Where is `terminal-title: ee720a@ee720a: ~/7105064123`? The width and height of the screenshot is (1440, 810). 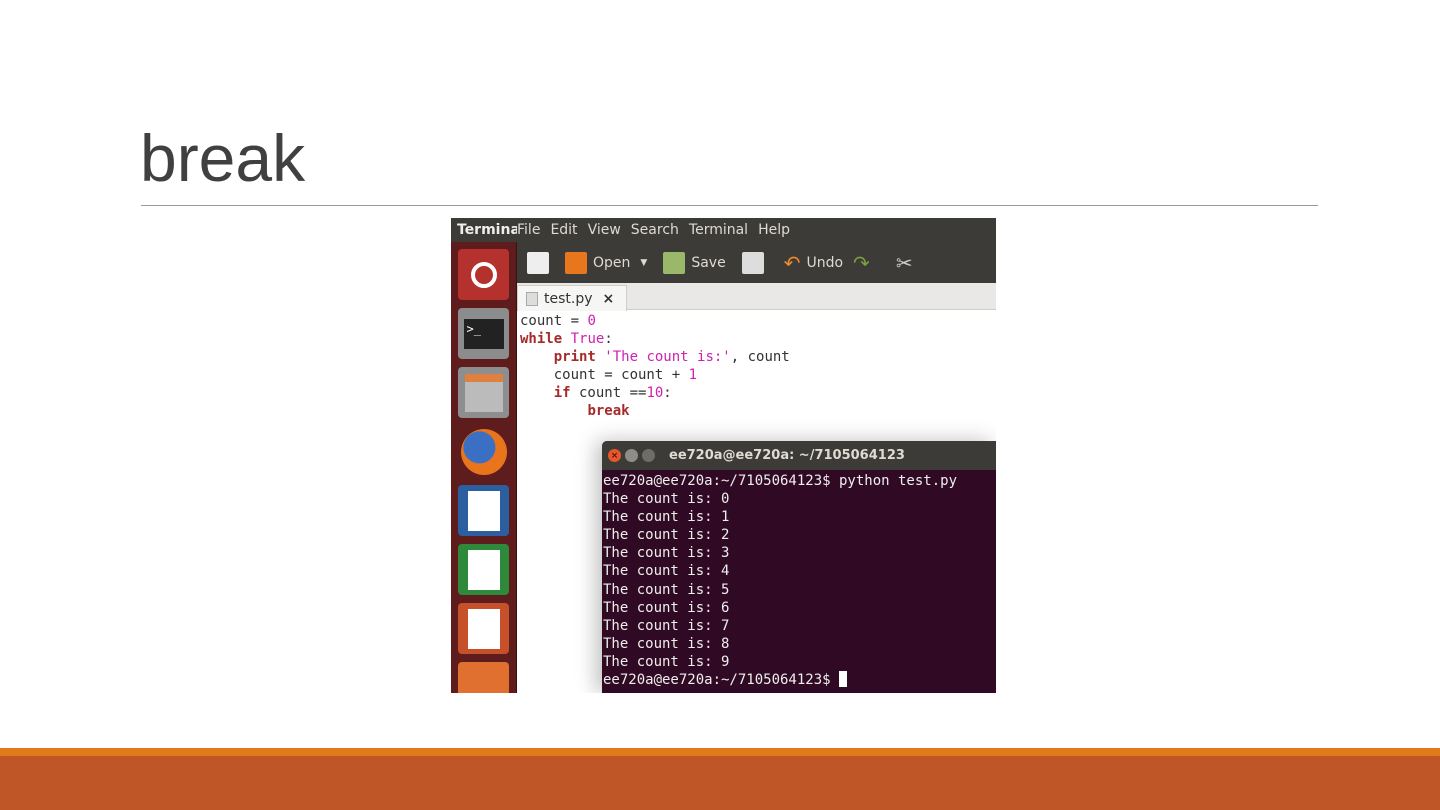 terminal-title: ee720a@ee720a: ~/7105064123 is located at coordinates (787, 455).